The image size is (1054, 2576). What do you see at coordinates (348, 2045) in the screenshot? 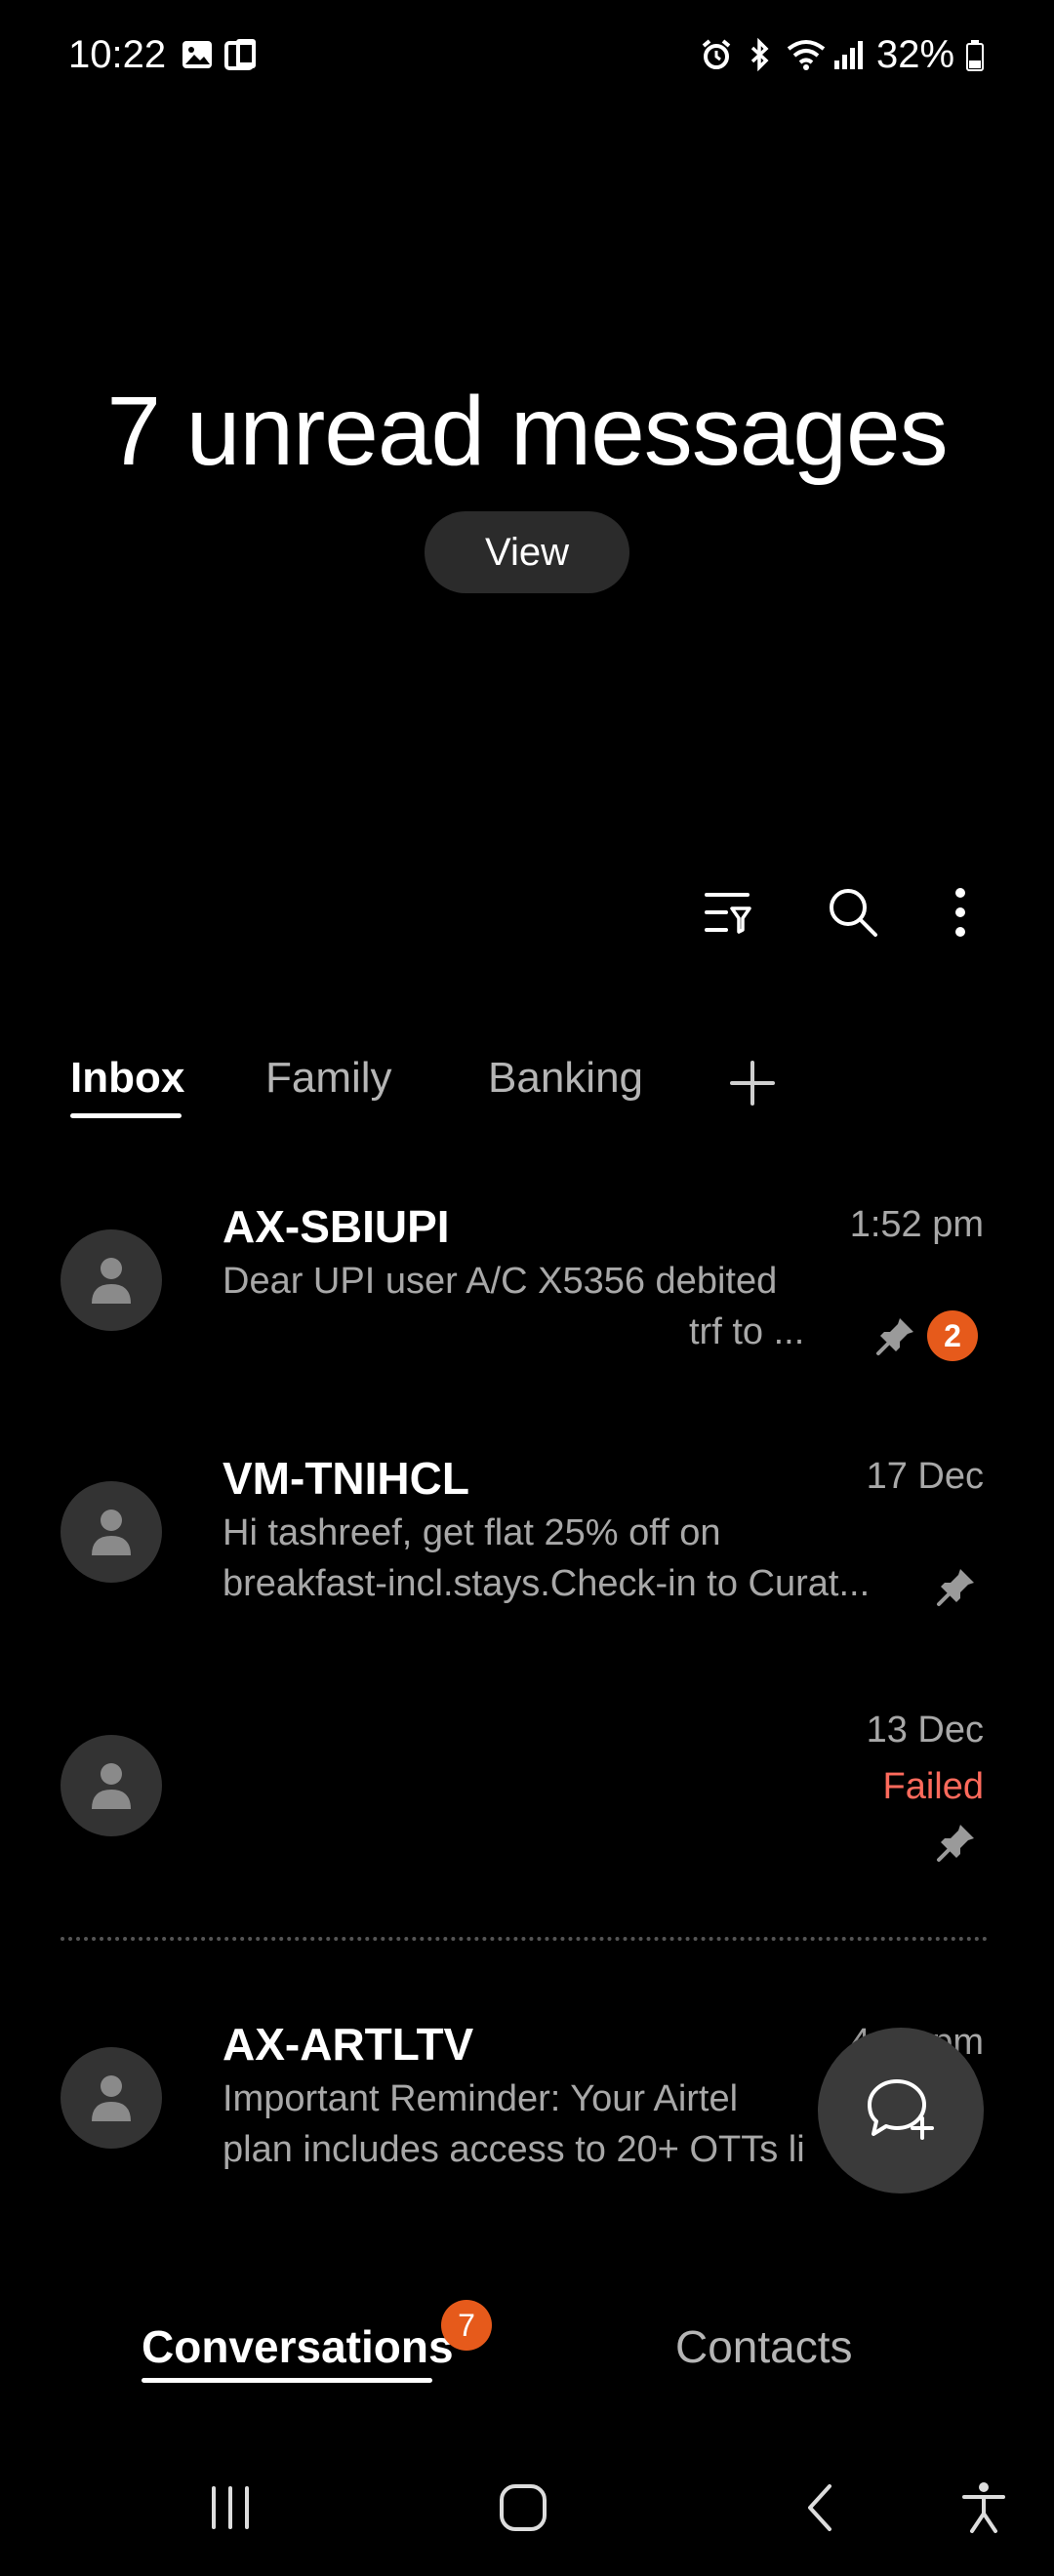
I see `conversation-sender: AX-ARTLTV` at bounding box center [348, 2045].